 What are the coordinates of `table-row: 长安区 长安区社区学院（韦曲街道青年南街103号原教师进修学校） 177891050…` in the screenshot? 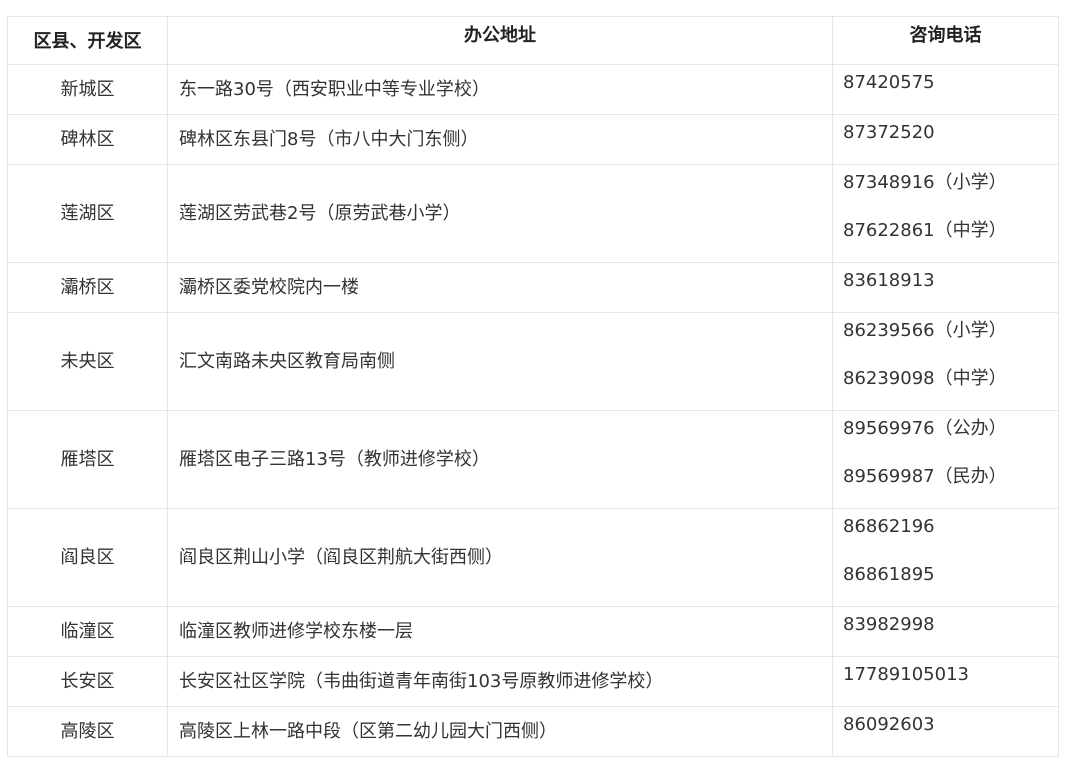 It's located at (533, 681).